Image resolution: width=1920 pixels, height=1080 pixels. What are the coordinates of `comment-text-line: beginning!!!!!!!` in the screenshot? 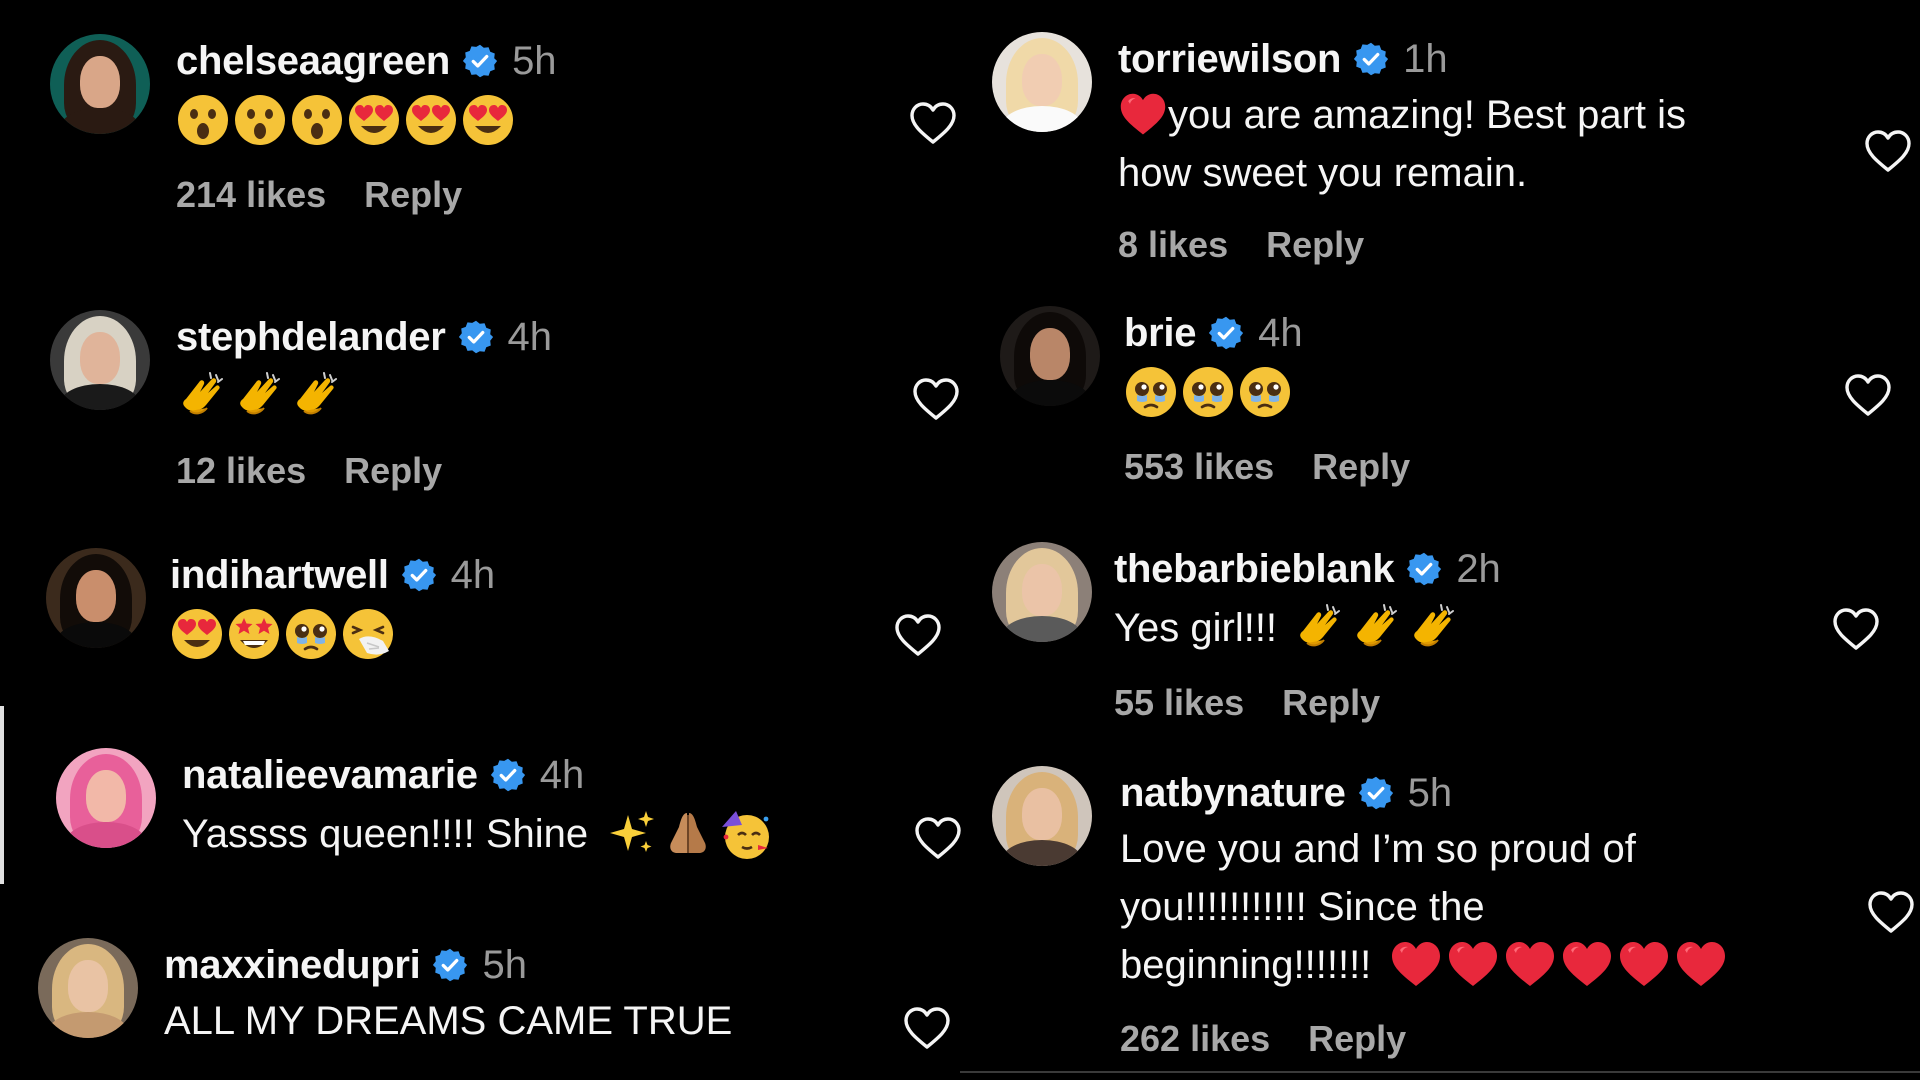 It's located at (1246, 965).